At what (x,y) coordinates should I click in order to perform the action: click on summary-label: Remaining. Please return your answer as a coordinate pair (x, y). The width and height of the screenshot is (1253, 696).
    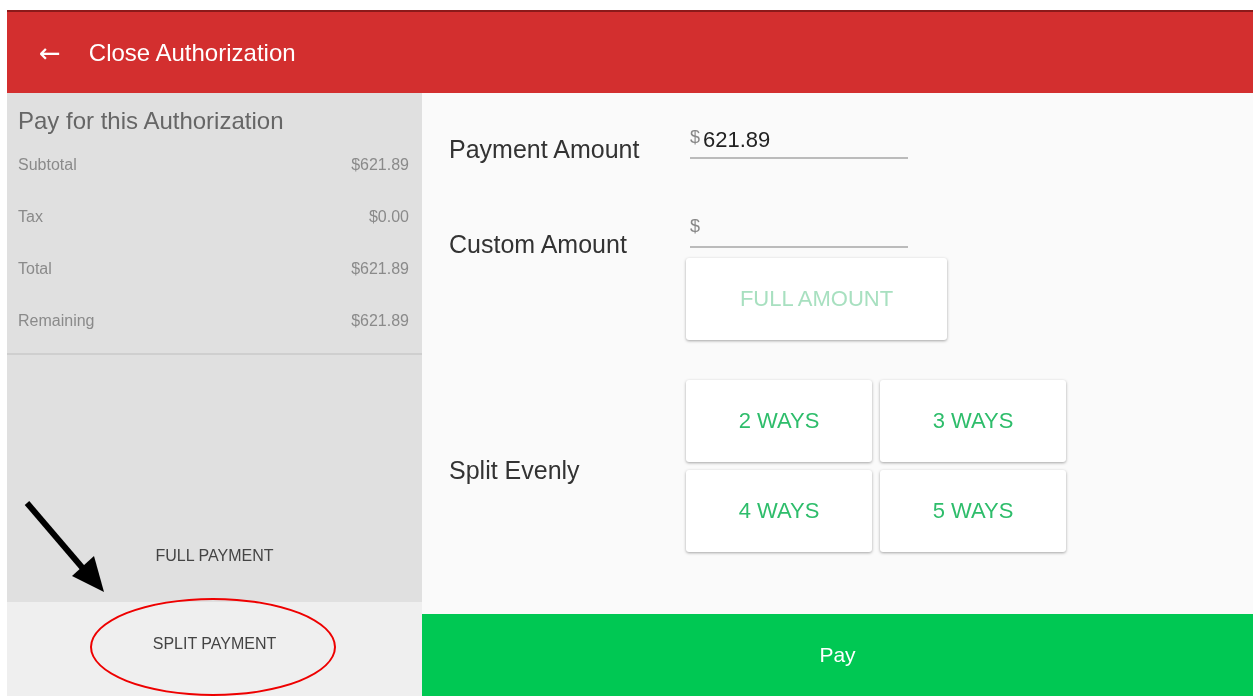
    Looking at the image, I should click on (56, 321).